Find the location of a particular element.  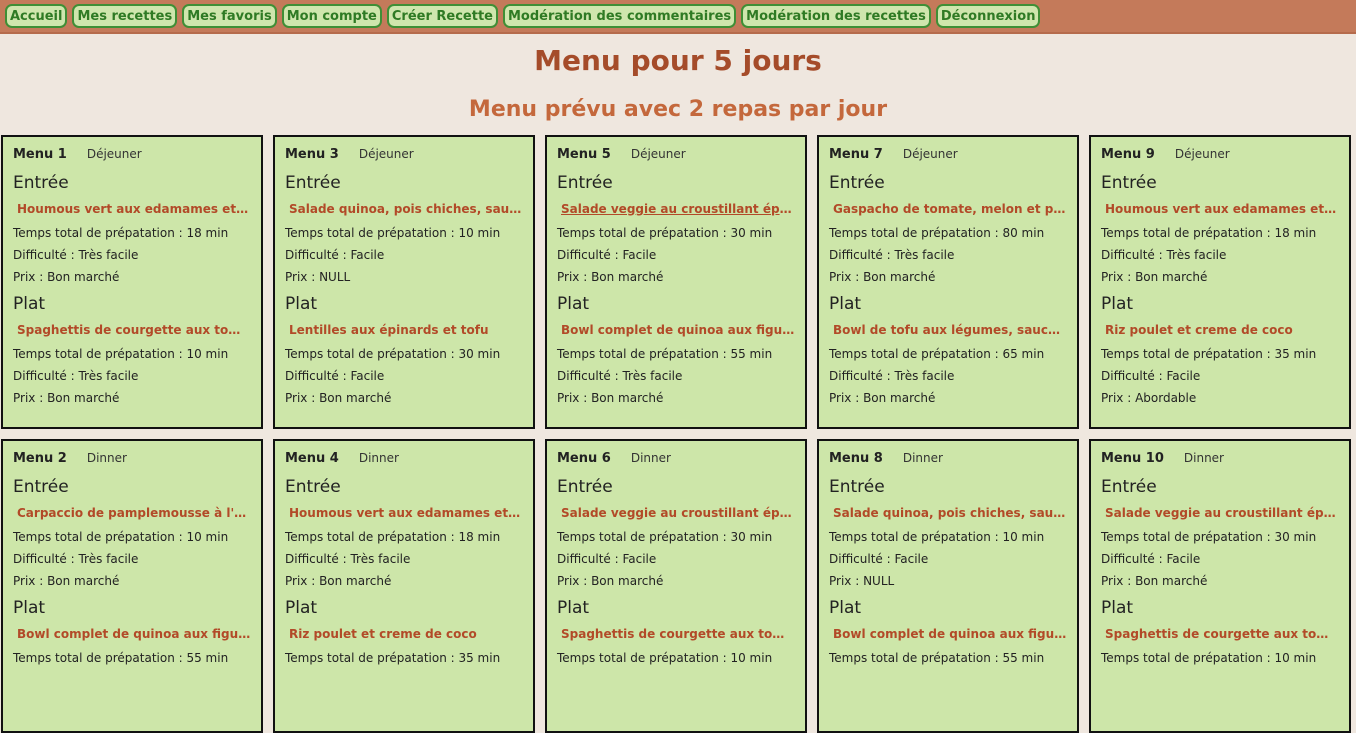

menu-name: Menu 2 is located at coordinates (40, 458).